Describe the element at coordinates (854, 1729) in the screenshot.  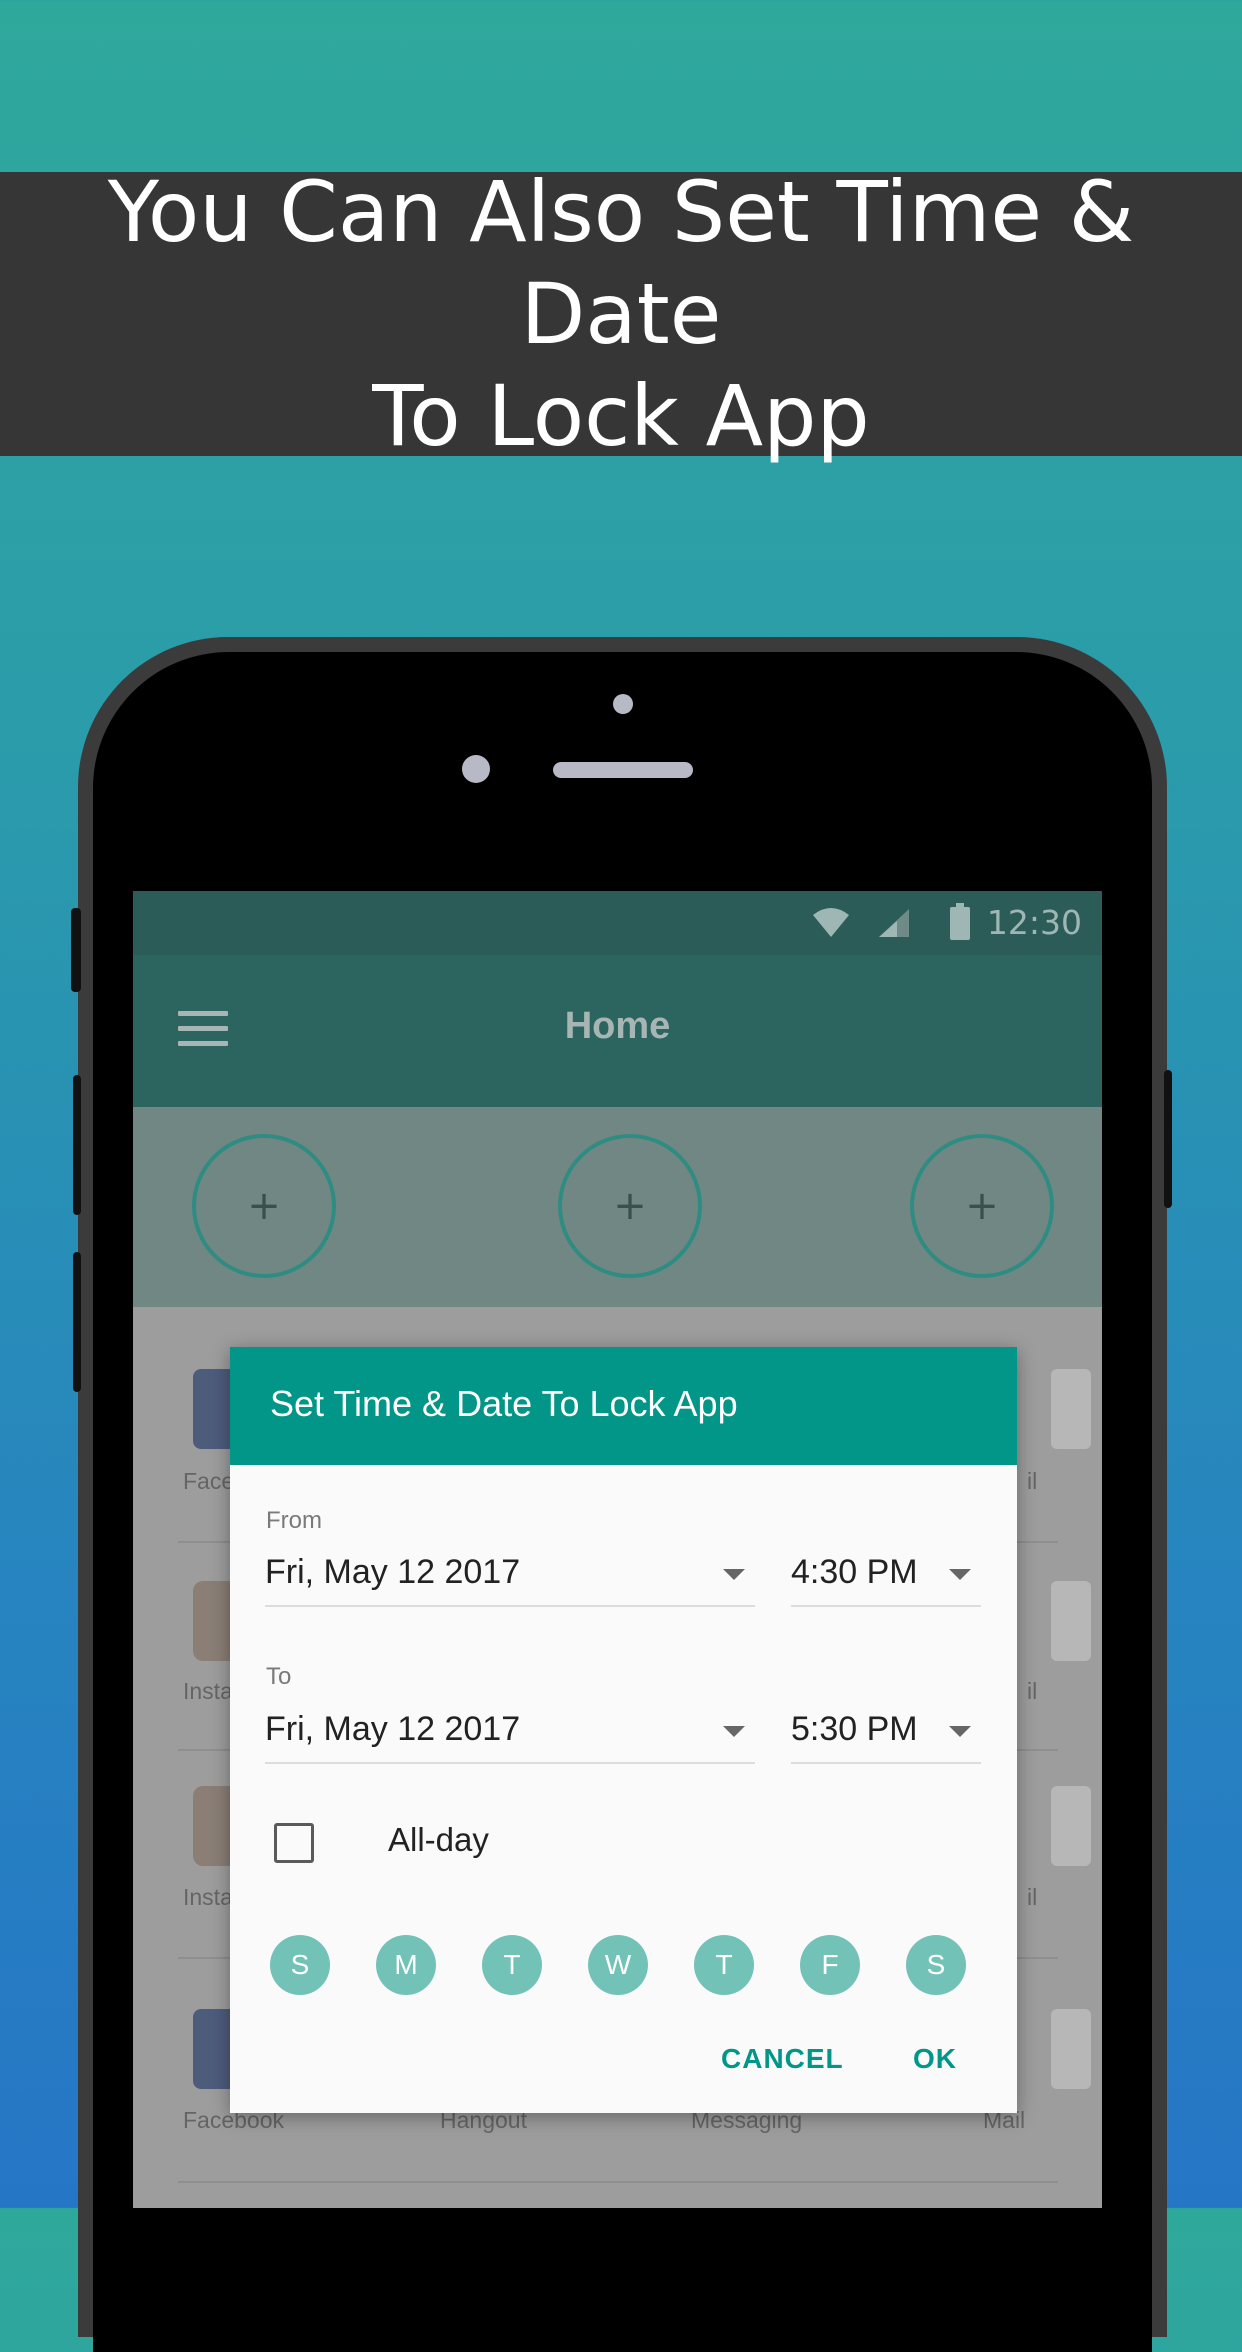
I see `to-time-value: 5:30 PM` at that location.